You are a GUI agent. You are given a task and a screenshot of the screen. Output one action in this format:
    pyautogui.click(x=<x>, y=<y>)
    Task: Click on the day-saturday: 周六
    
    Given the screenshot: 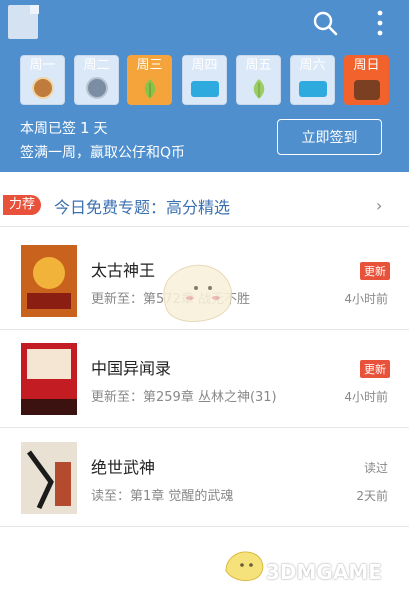 What is the action you would take?
    pyautogui.click(x=312, y=80)
    